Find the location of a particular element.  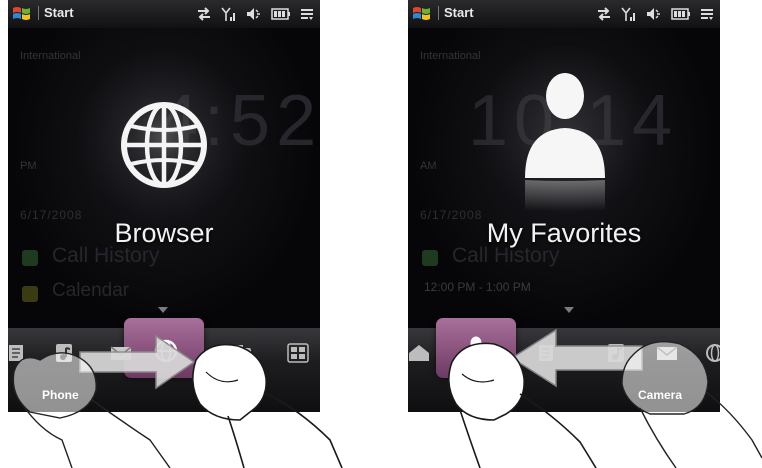

focused-item-label: Browser is located at coordinates (164, 233).